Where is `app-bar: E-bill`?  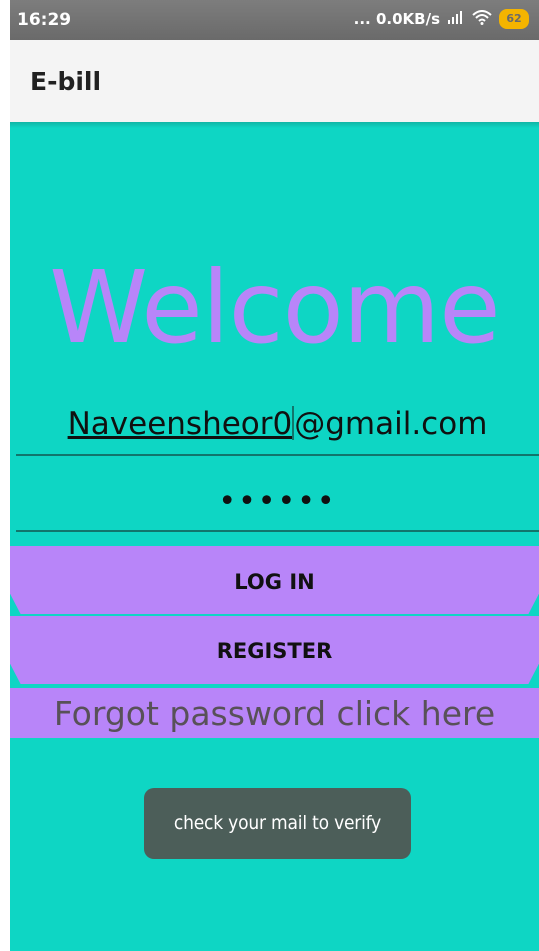
app-bar: E-bill is located at coordinates (274, 81).